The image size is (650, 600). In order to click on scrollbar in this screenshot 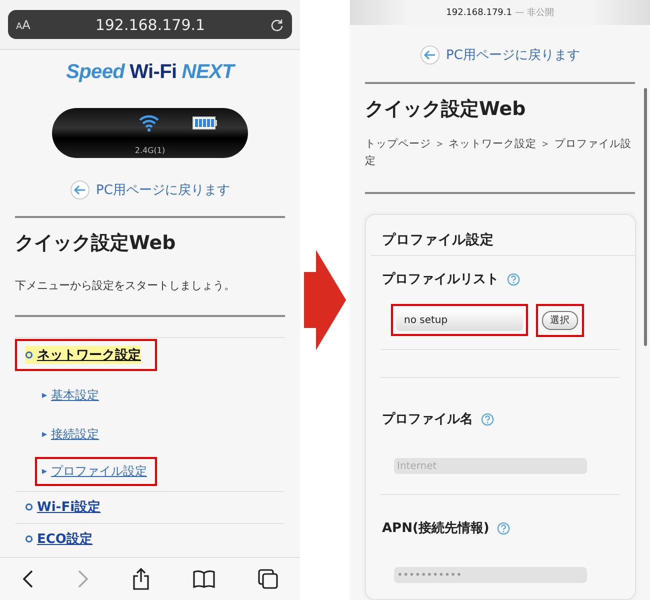, I will do `click(645, 217)`.